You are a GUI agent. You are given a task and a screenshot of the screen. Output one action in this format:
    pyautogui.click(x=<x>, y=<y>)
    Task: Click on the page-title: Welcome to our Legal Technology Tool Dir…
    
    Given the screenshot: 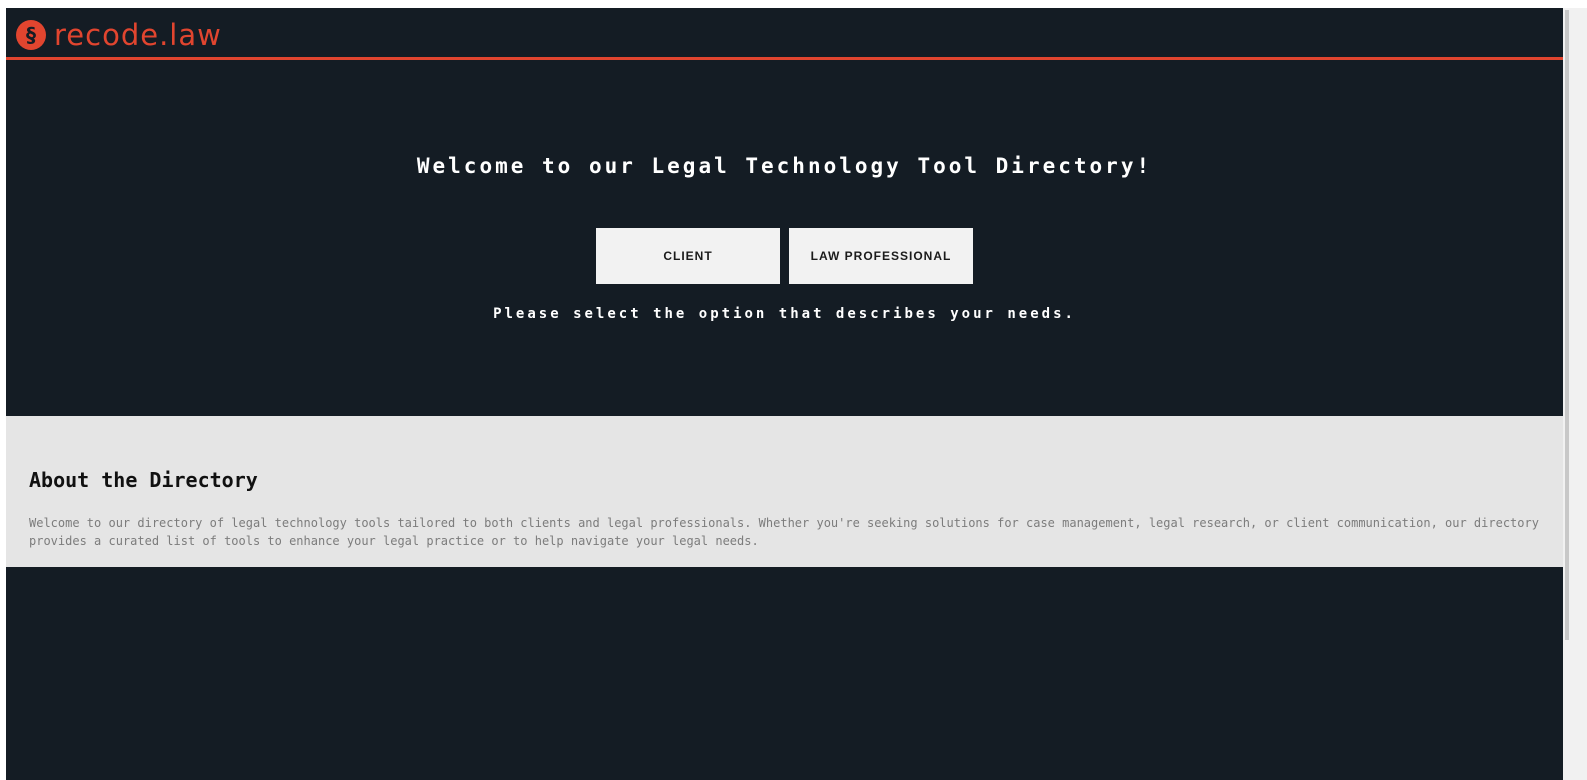 What is the action you would take?
    pyautogui.click(x=784, y=166)
    